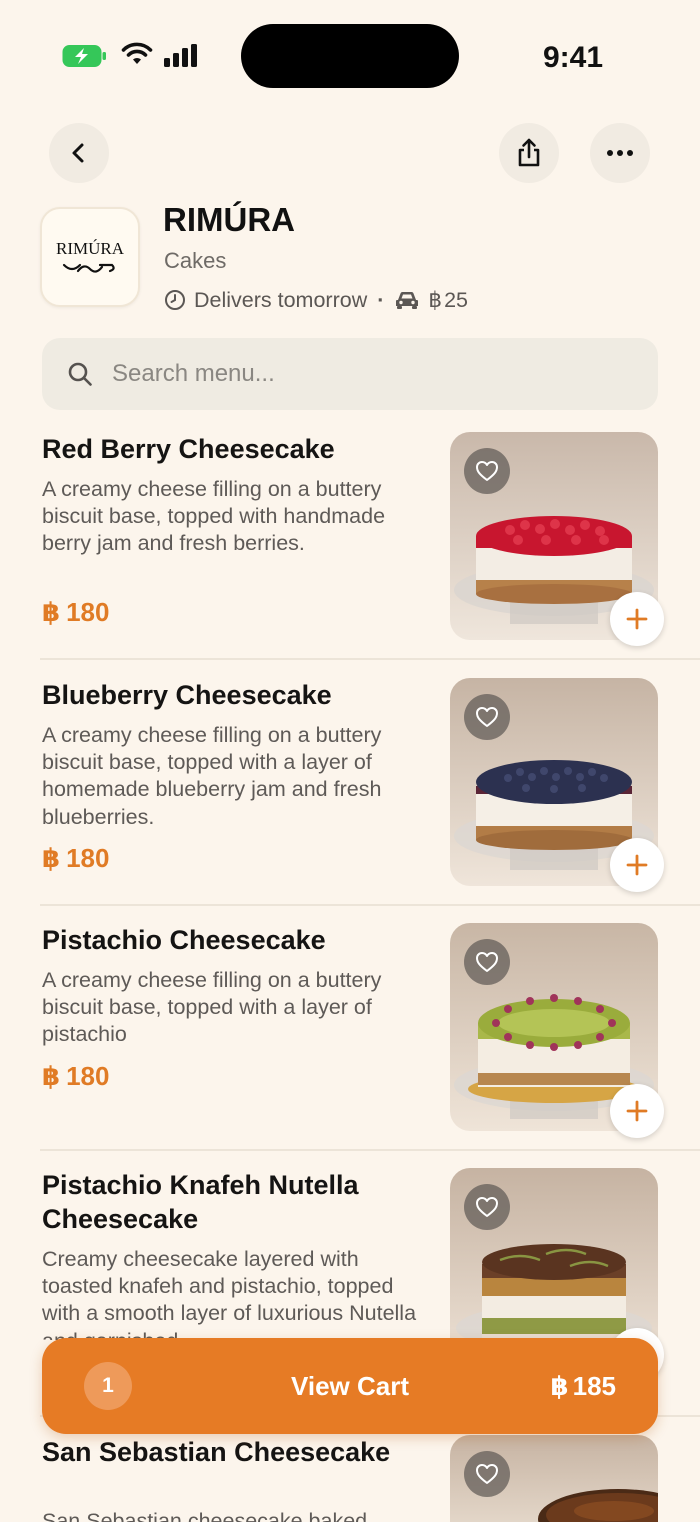 This screenshot has height=1522, width=700. Describe the element at coordinates (407, 300) in the screenshot. I see `car-icon` at that location.